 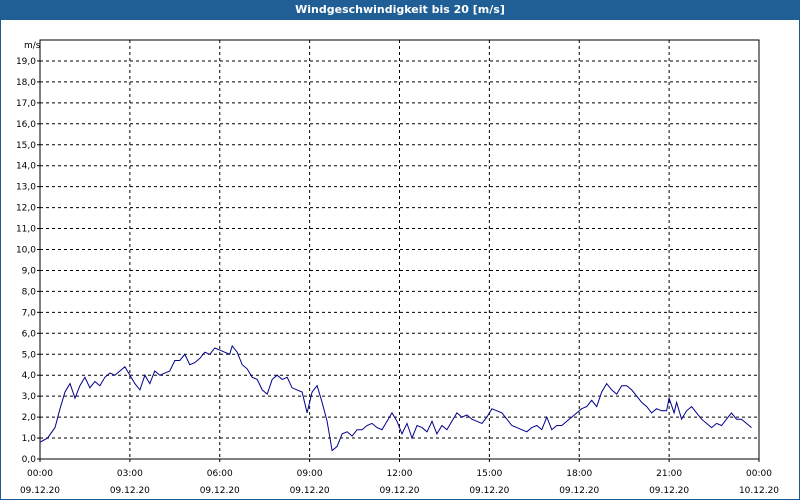 I want to click on x-tick-time: 03:00, so click(x=130, y=474).